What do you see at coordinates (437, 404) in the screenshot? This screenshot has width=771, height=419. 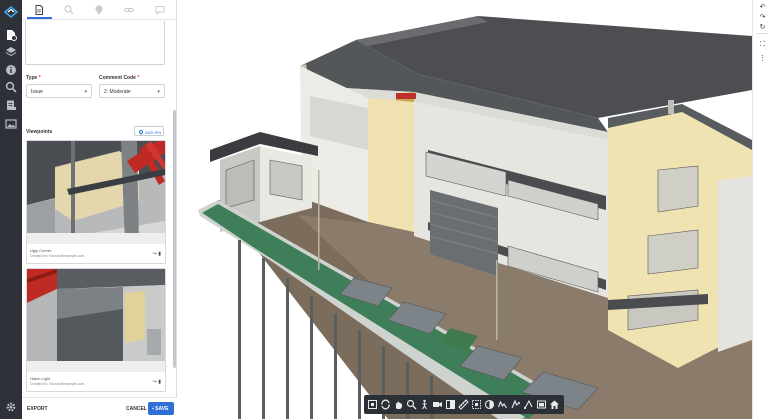 I see `camera-icon` at bounding box center [437, 404].